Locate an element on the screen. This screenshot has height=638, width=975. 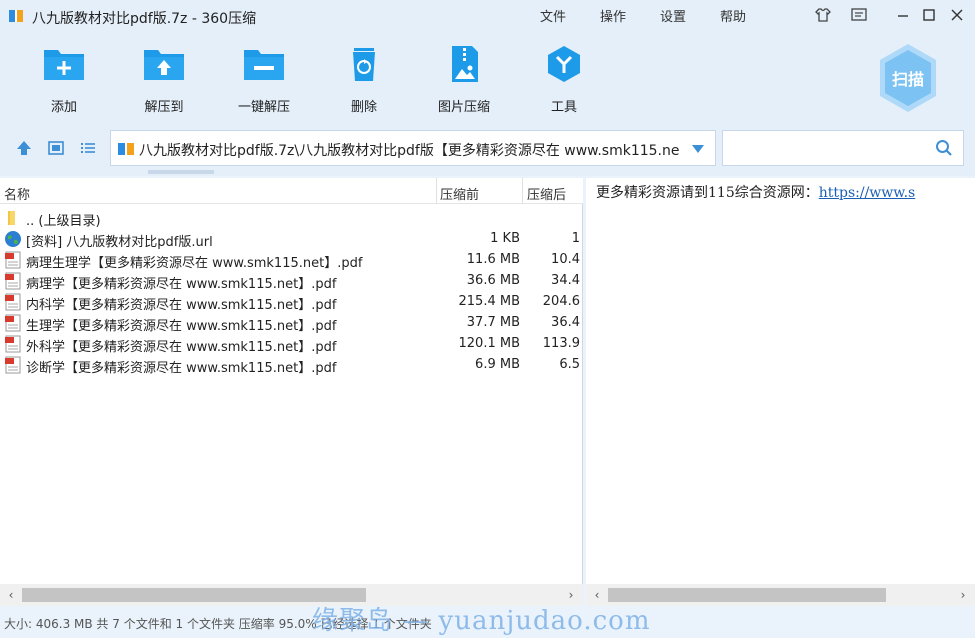
tools-button: 工具 is located at coordinates (564, 79).